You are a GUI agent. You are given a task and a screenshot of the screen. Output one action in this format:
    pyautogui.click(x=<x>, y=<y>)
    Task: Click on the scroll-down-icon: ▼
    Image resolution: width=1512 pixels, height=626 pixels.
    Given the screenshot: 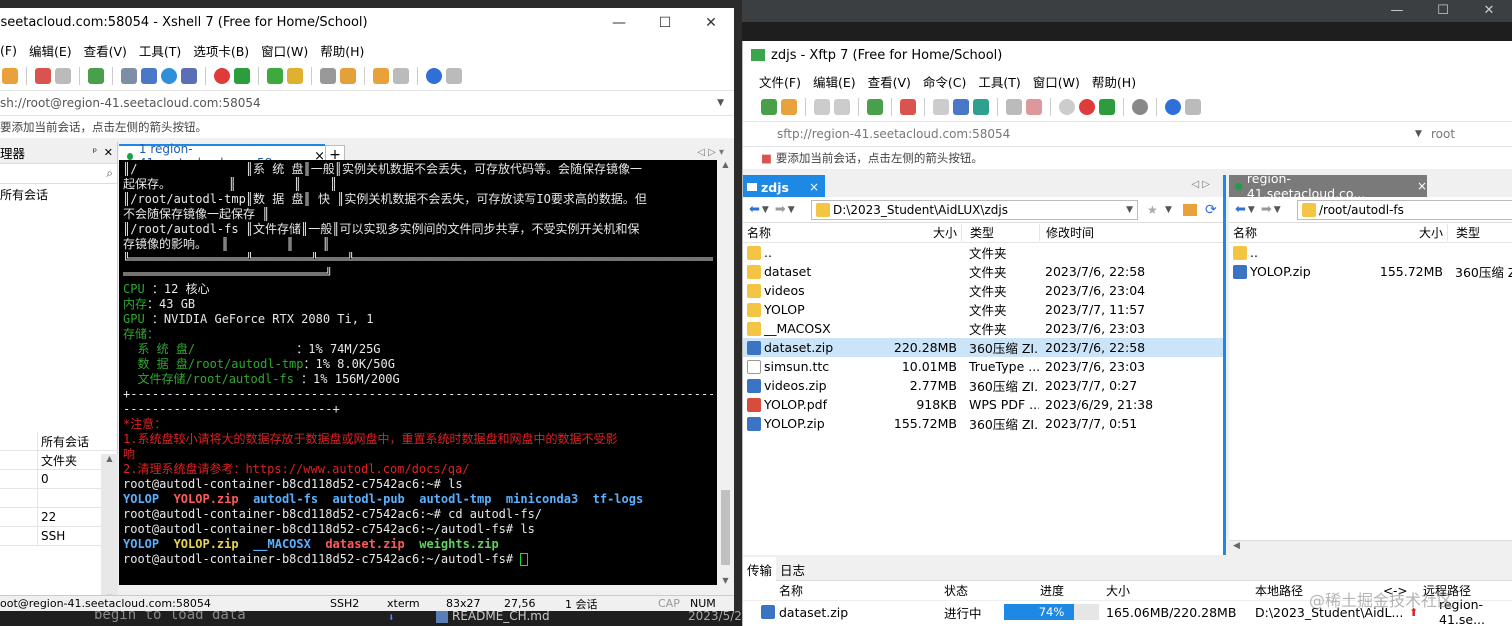 What is the action you would take?
    pyautogui.click(x=725, y=580)
    